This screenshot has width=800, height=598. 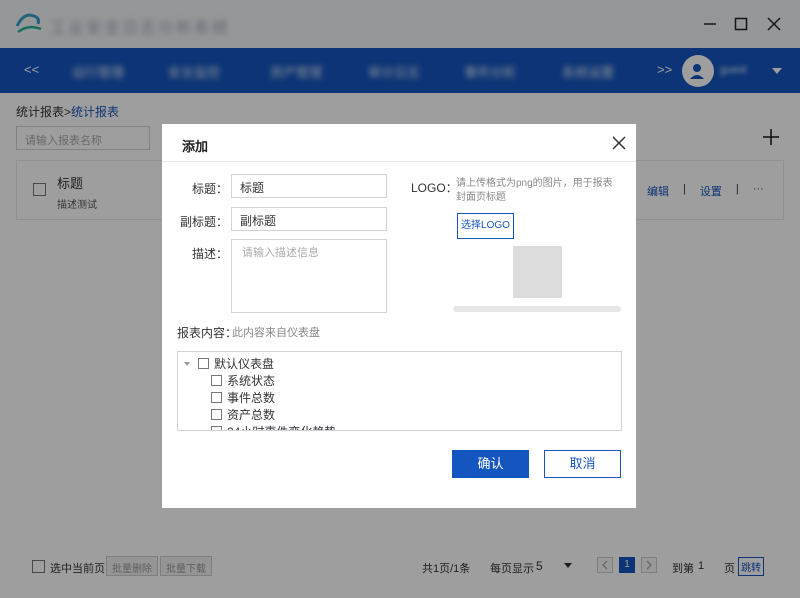 I want to click on tree-node-root: 默认仪表盘, so click(x=229, y=363).